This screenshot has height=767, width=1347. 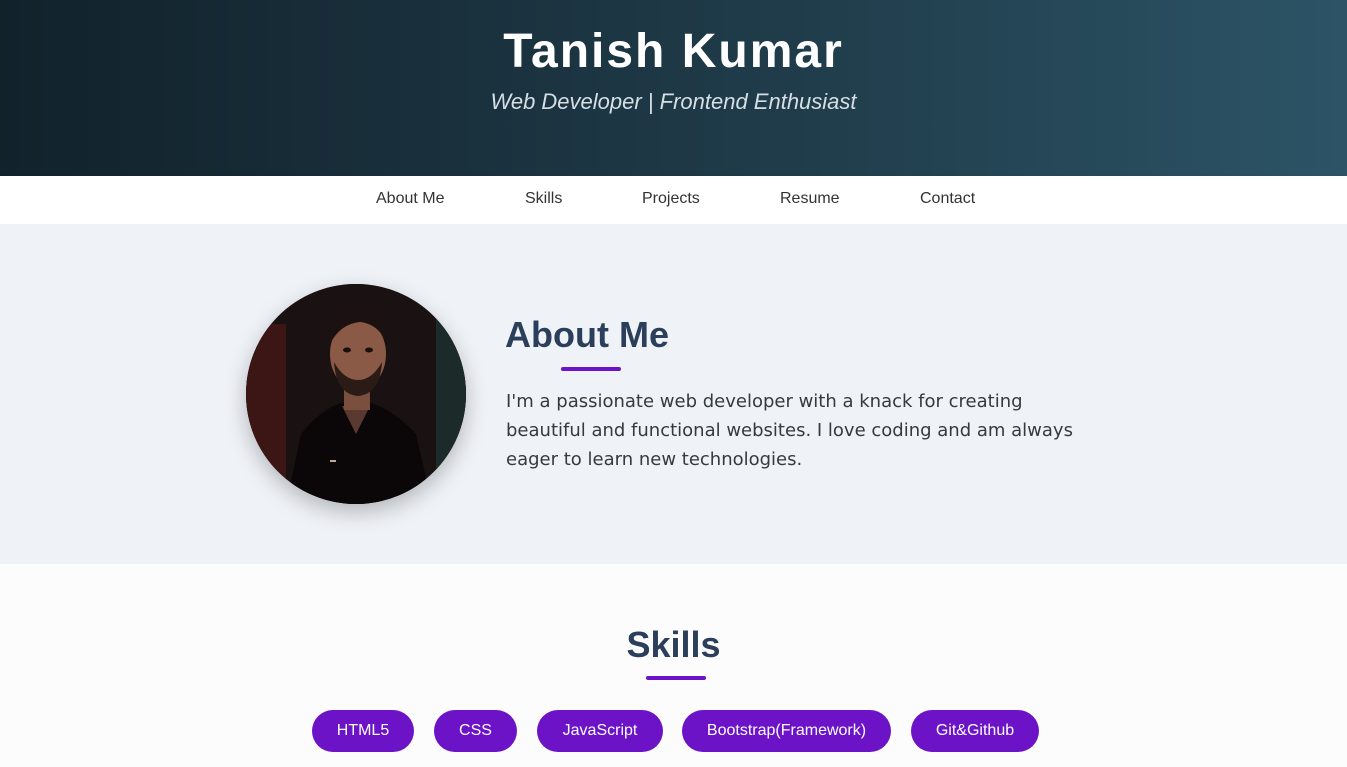 What do you see at coordinates (810, 199) in the screenshot?
I see `nav-link-resume: Resume` at bounding box center [810, 199].